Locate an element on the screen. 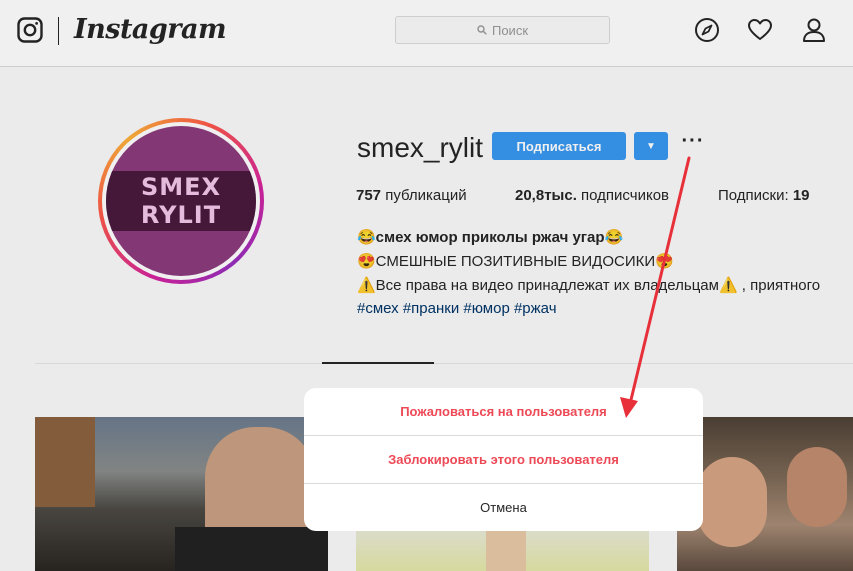  cancel-button: Отмена is located at coordinates (503, 507).